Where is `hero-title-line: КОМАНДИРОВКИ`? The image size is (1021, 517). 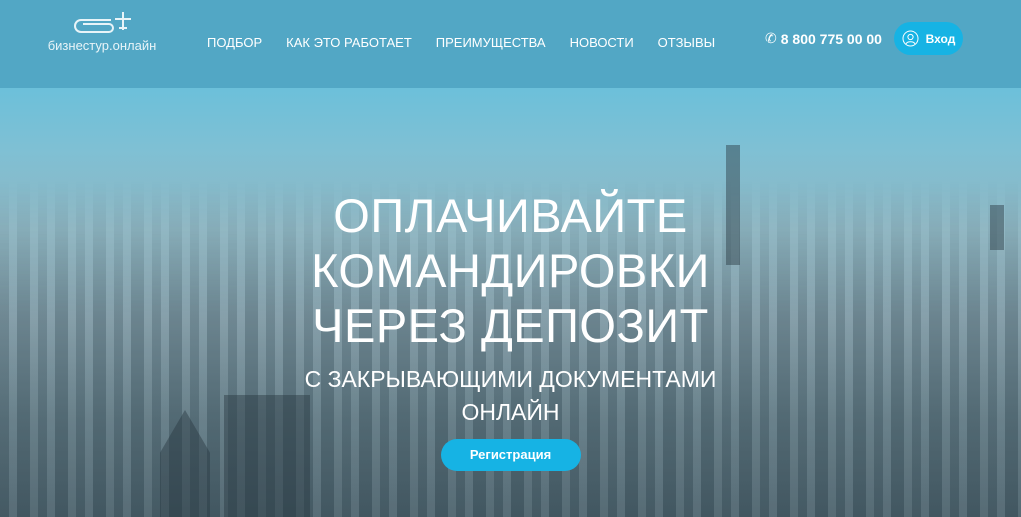
hero-title-line: КОМАНДИРОВКИ is located at coordinates (510, 270).